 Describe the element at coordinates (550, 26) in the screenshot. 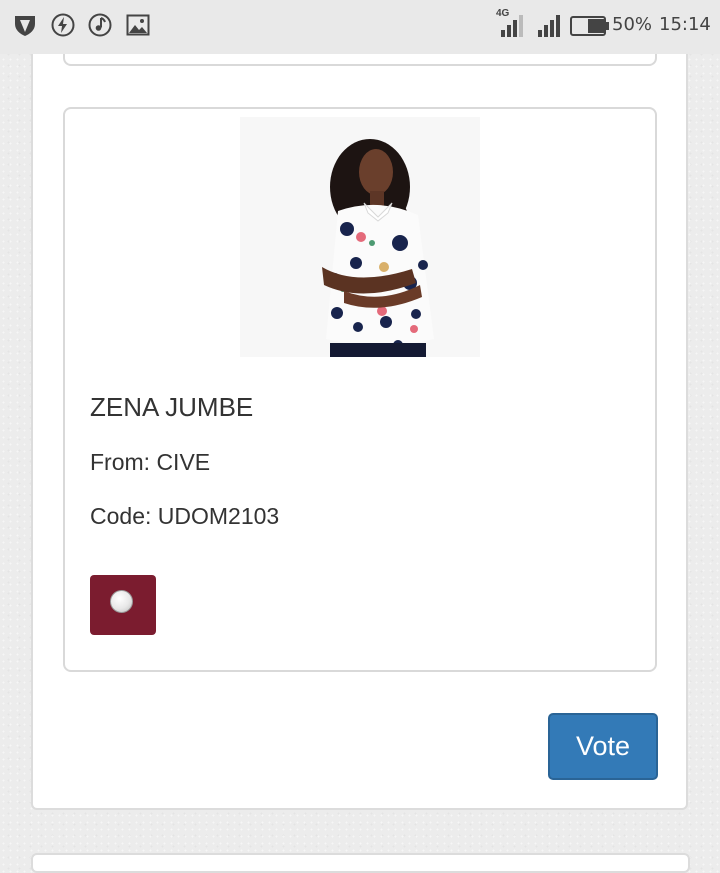

I see `signal-icon` at that location.